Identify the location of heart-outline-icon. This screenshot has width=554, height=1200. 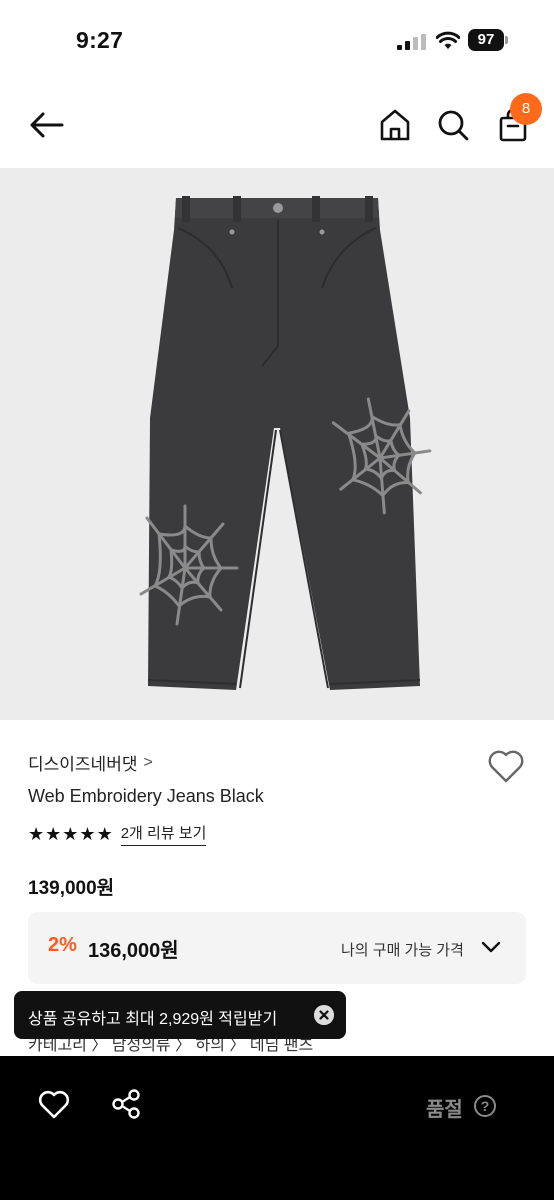
(54, 1104).